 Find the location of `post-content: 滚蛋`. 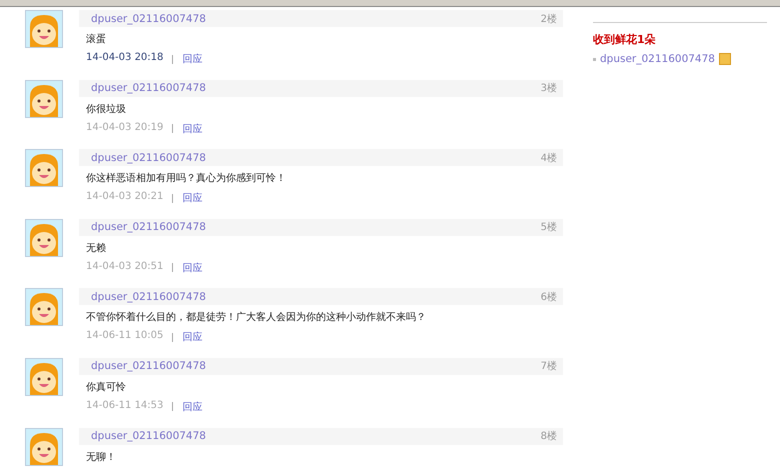

post-content: 滚蛋 is located at coordinates (96, 39).